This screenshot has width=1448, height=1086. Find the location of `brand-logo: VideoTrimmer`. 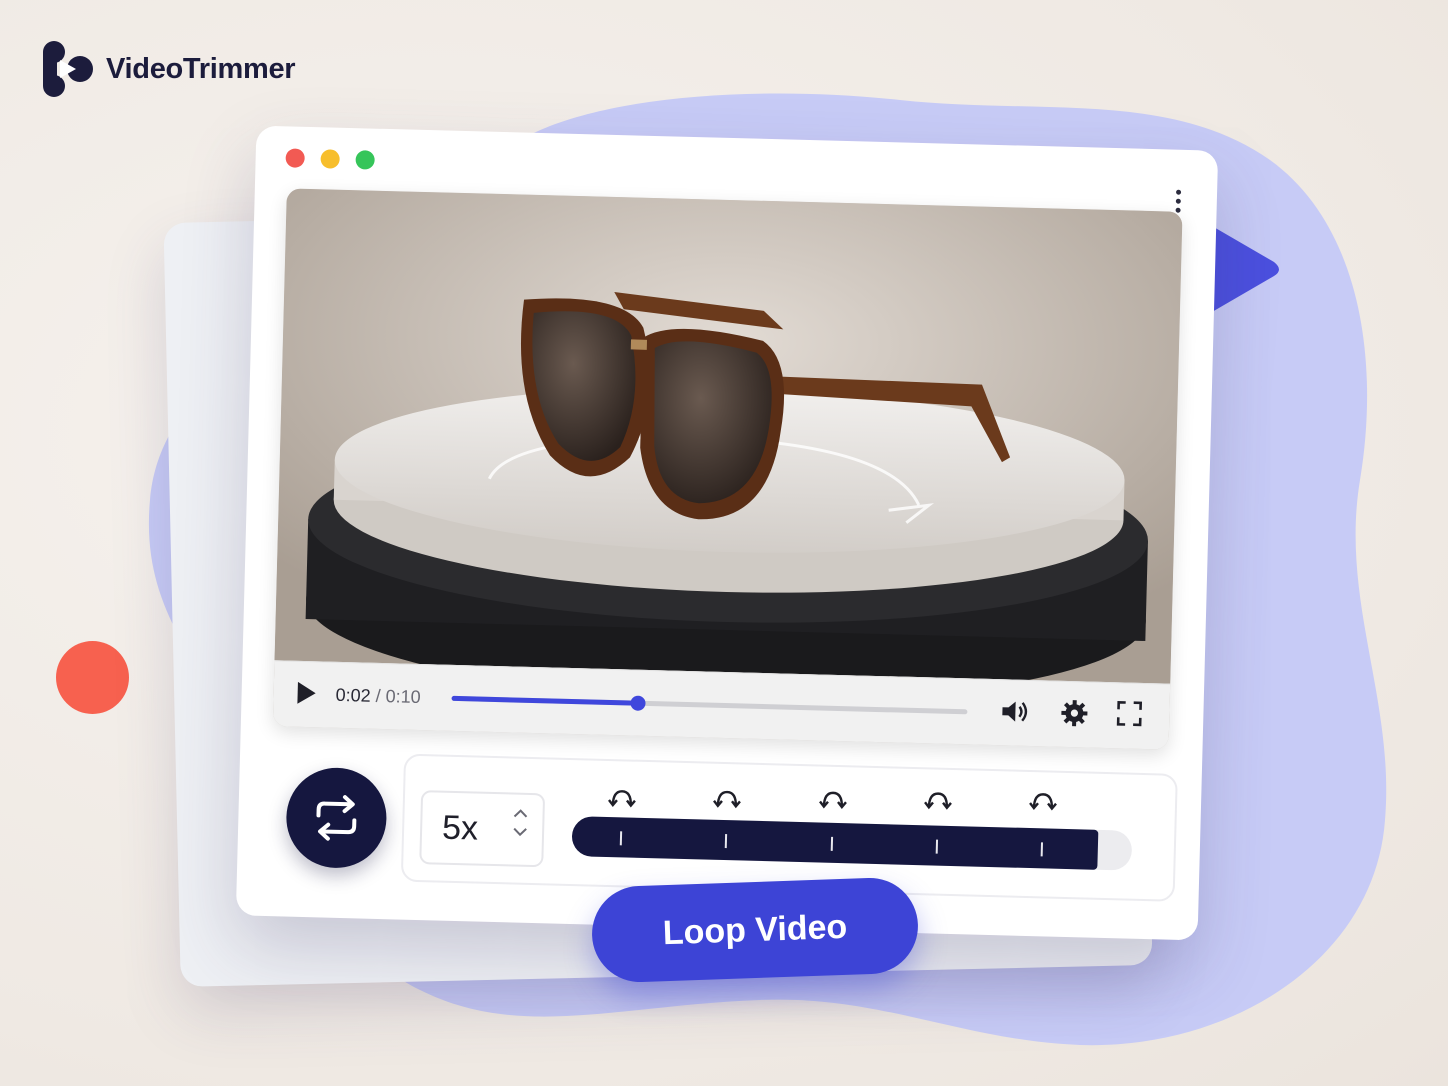

brand-logo: VideoTrimmer is located at coordinates (168, 69).